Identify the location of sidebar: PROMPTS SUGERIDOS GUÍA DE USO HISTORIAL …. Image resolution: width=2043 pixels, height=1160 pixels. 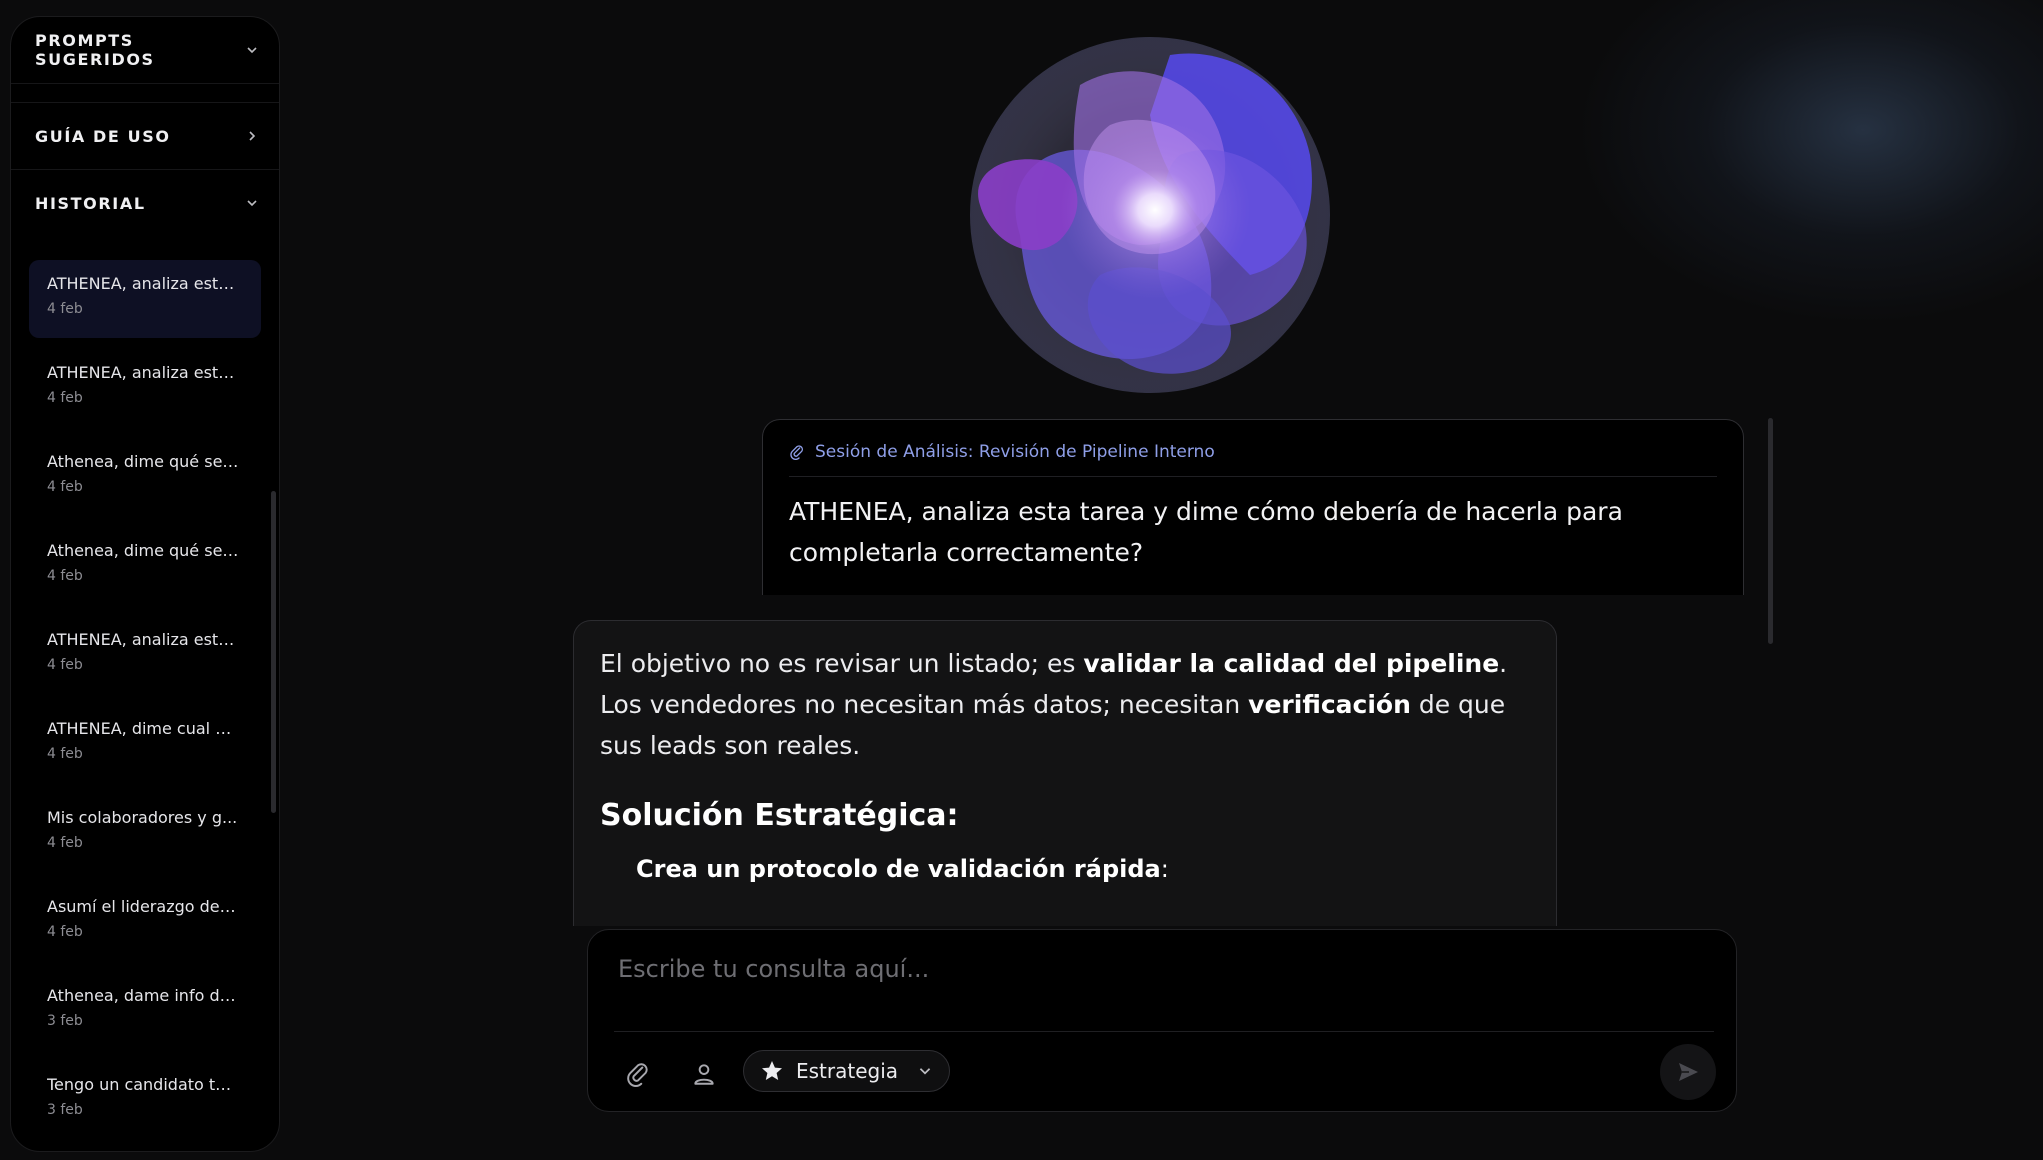
(145, 584).